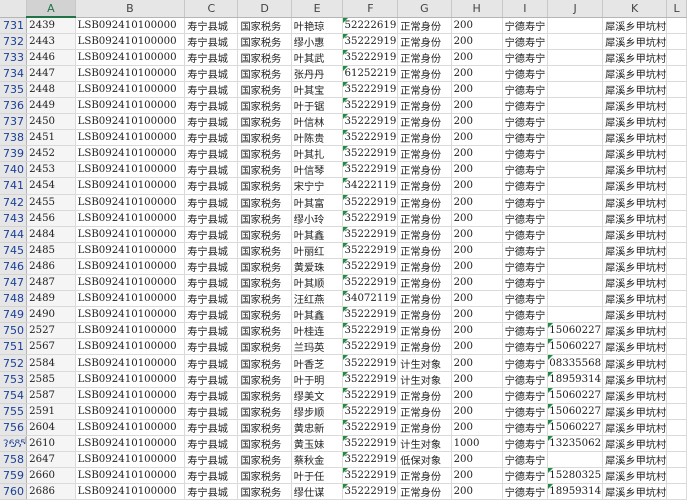 Image resolution: width=687 pixels, height=500 pixels. I want to click on cell-e: 叶其扎, so click(317, 154).